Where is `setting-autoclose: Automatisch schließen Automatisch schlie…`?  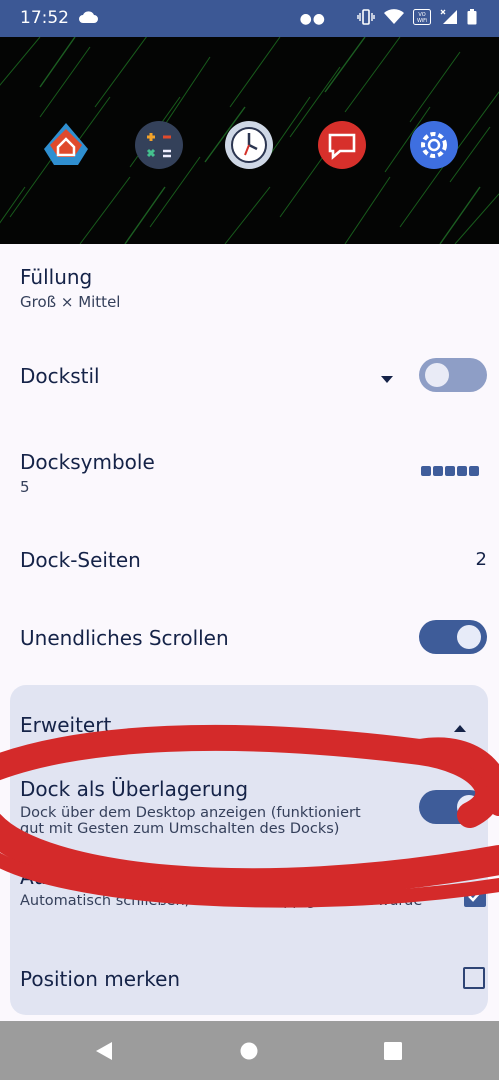
setting-autoclose: Automatisch schließen Automatisch schlie… is located at coordinates (229, 887).